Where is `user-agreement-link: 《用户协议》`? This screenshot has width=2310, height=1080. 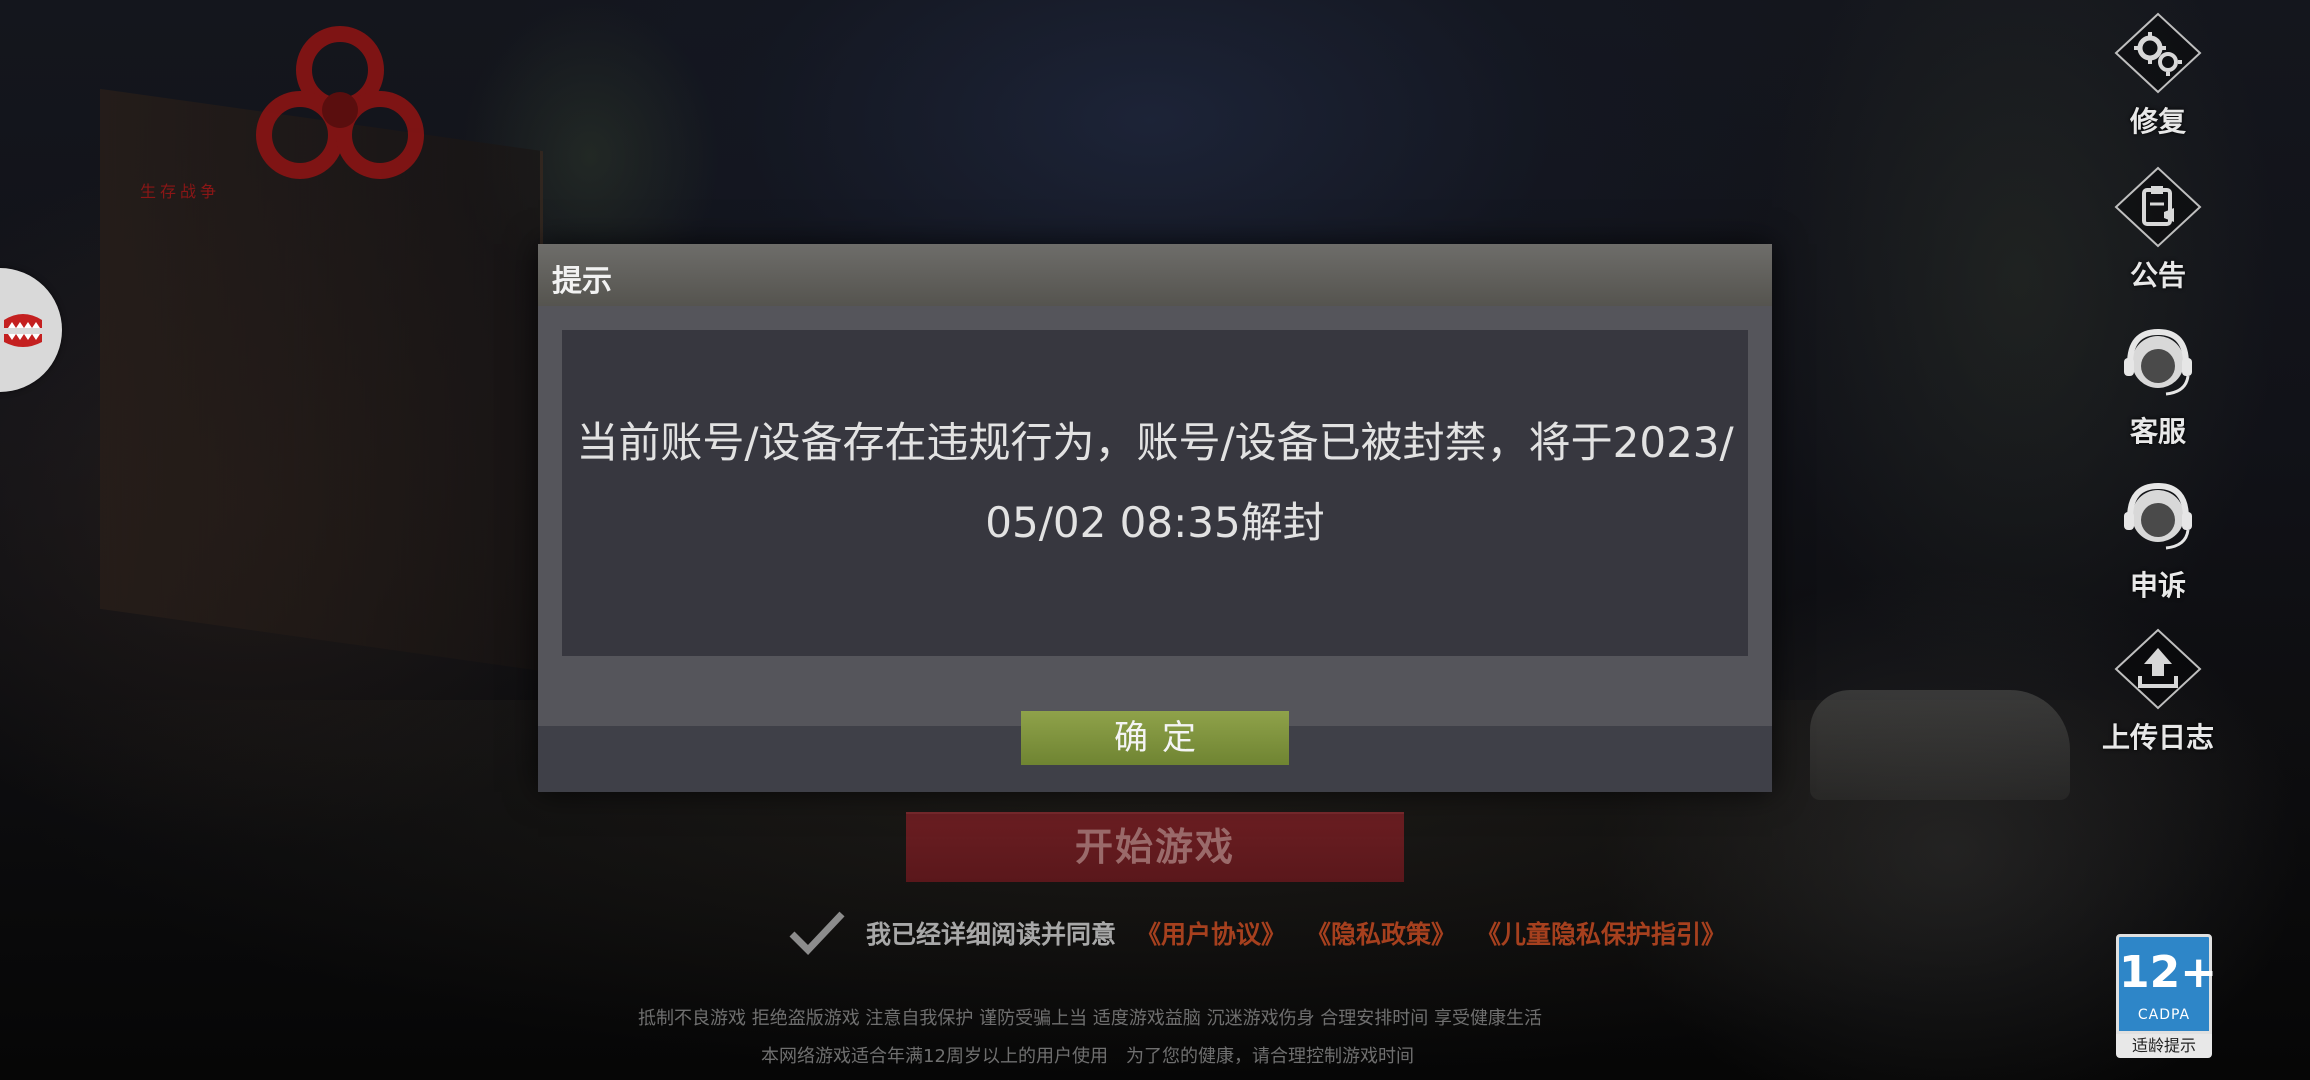 user-agreement-link: 《用户协议》 is located at coordinates (1211, 933).